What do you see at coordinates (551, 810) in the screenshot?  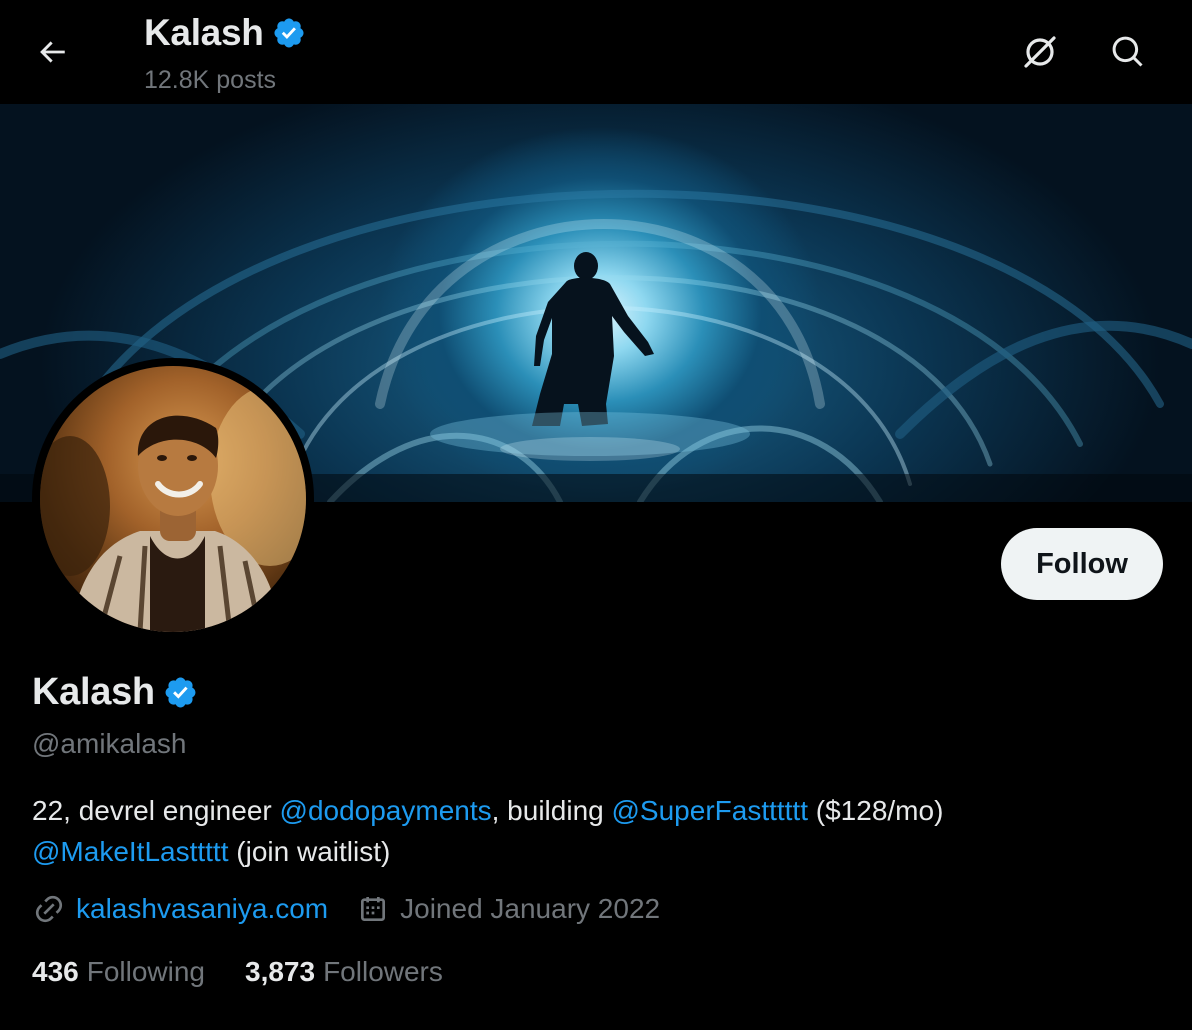 I see `bio-text: , building` at bounding box center [551, 810].